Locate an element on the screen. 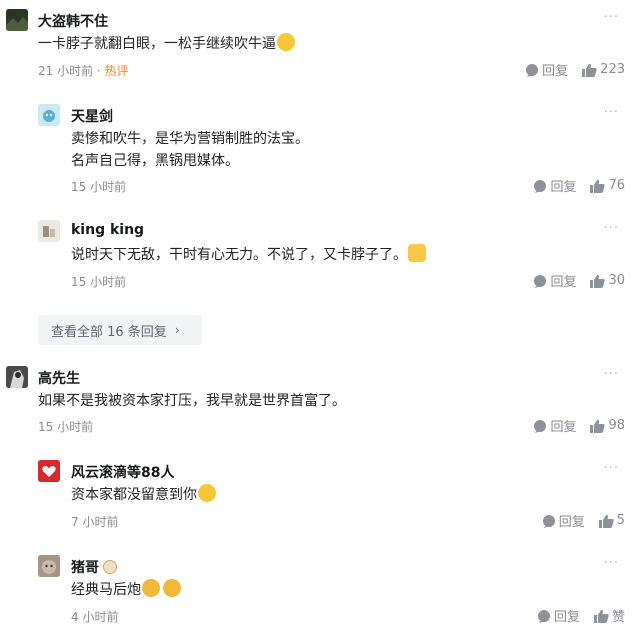 The width and height of the screenshot is (641, 644). like-count: 5 is located at coordinates (620, 520).